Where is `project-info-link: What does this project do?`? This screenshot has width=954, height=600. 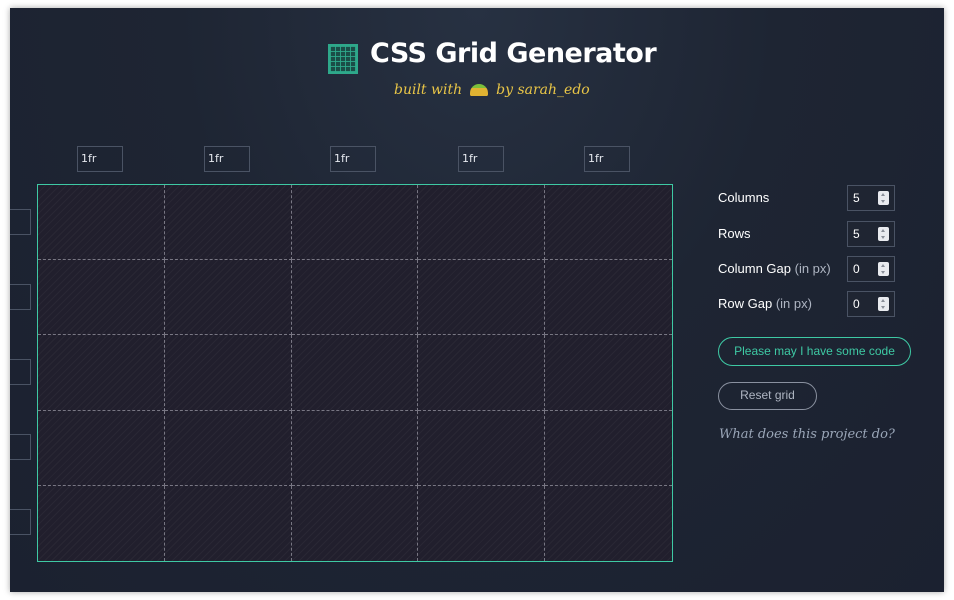 project-info-link: What does this project do? is located at coordinates (807, 434).